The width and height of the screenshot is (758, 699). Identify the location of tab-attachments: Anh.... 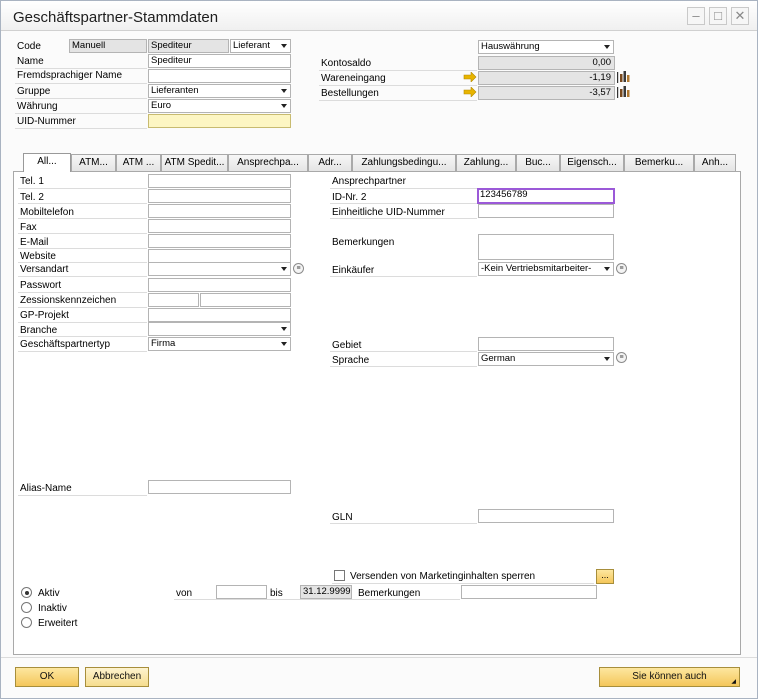
(715, 163).